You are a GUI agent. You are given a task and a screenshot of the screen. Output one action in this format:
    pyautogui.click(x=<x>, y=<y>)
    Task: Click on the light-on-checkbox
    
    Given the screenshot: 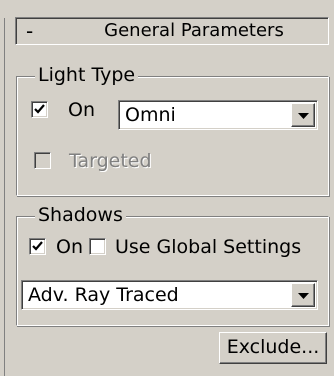 What is the action you would take?
    pyautogui.click(x=39, y=109)
    